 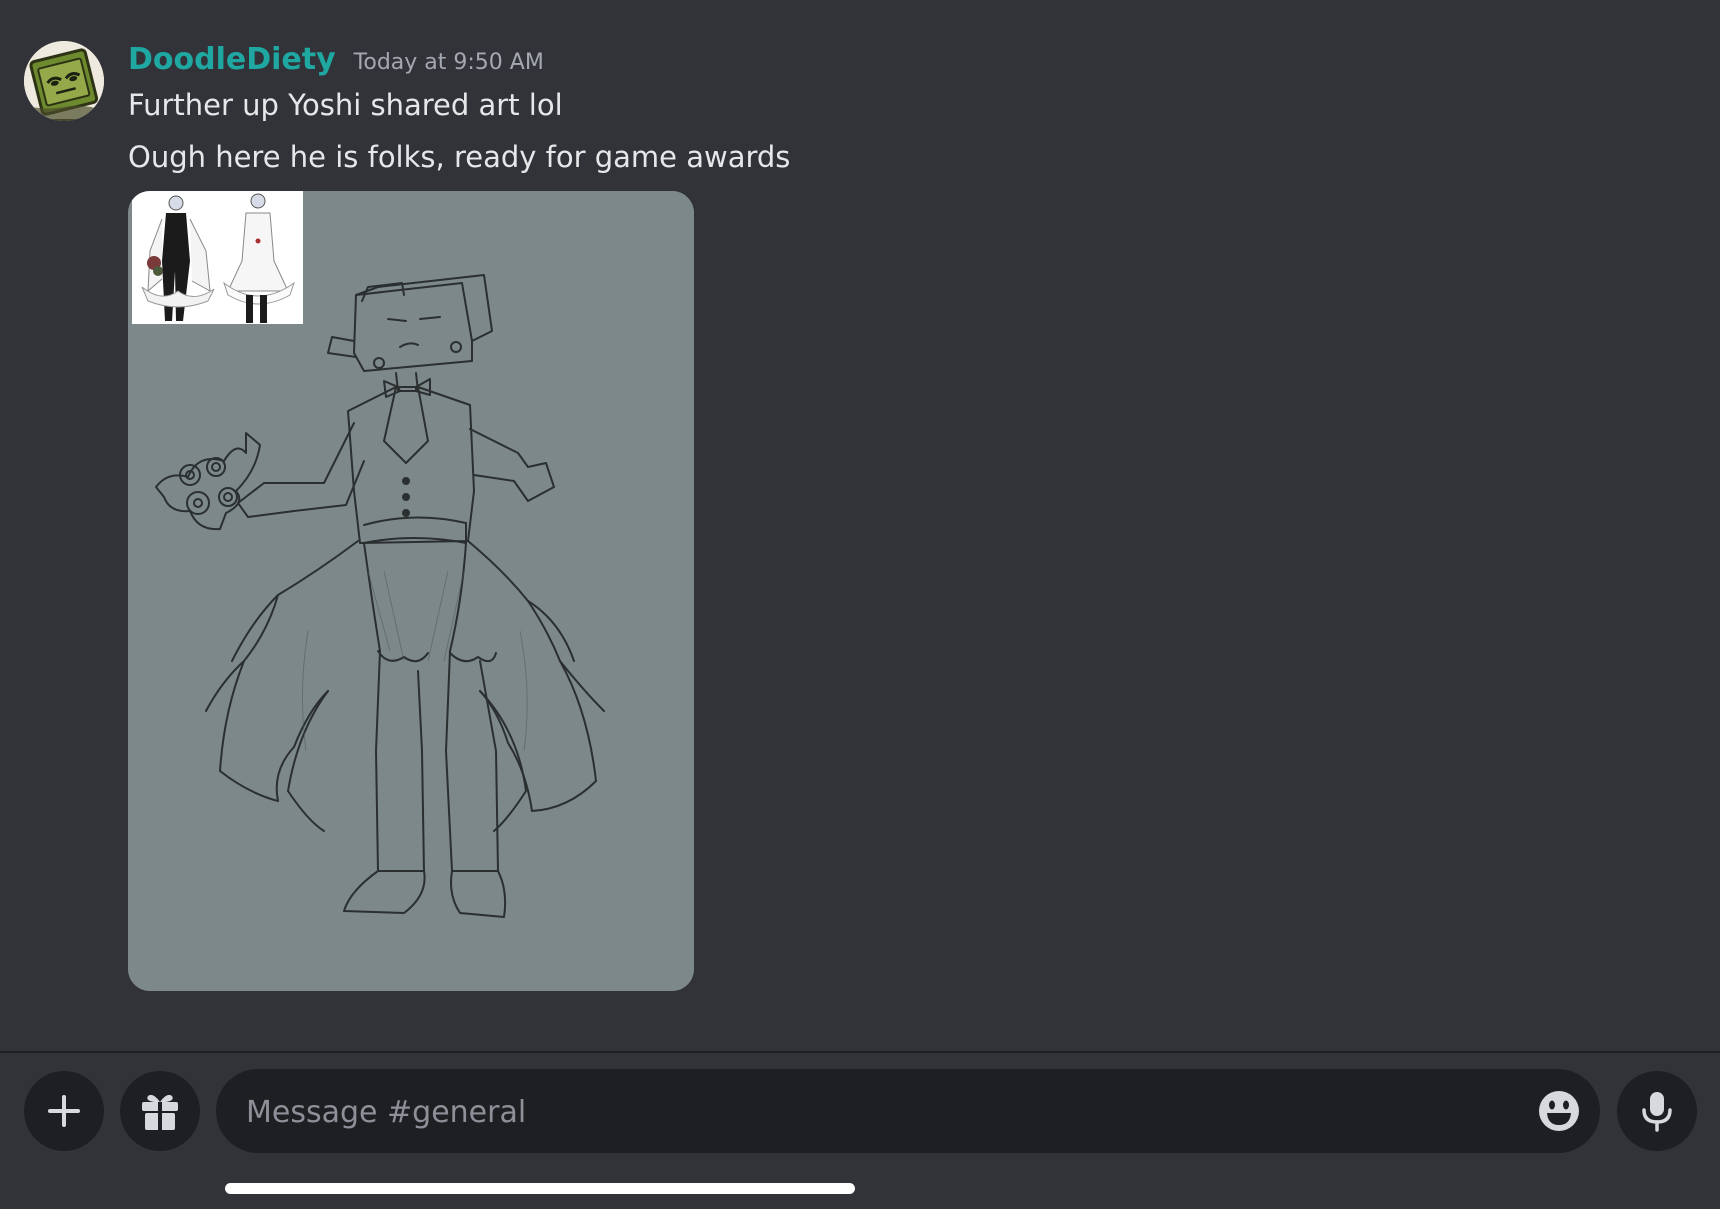 I want to click on message-text: Further up Yoshi shared art lol, so click(x=345, y=105).